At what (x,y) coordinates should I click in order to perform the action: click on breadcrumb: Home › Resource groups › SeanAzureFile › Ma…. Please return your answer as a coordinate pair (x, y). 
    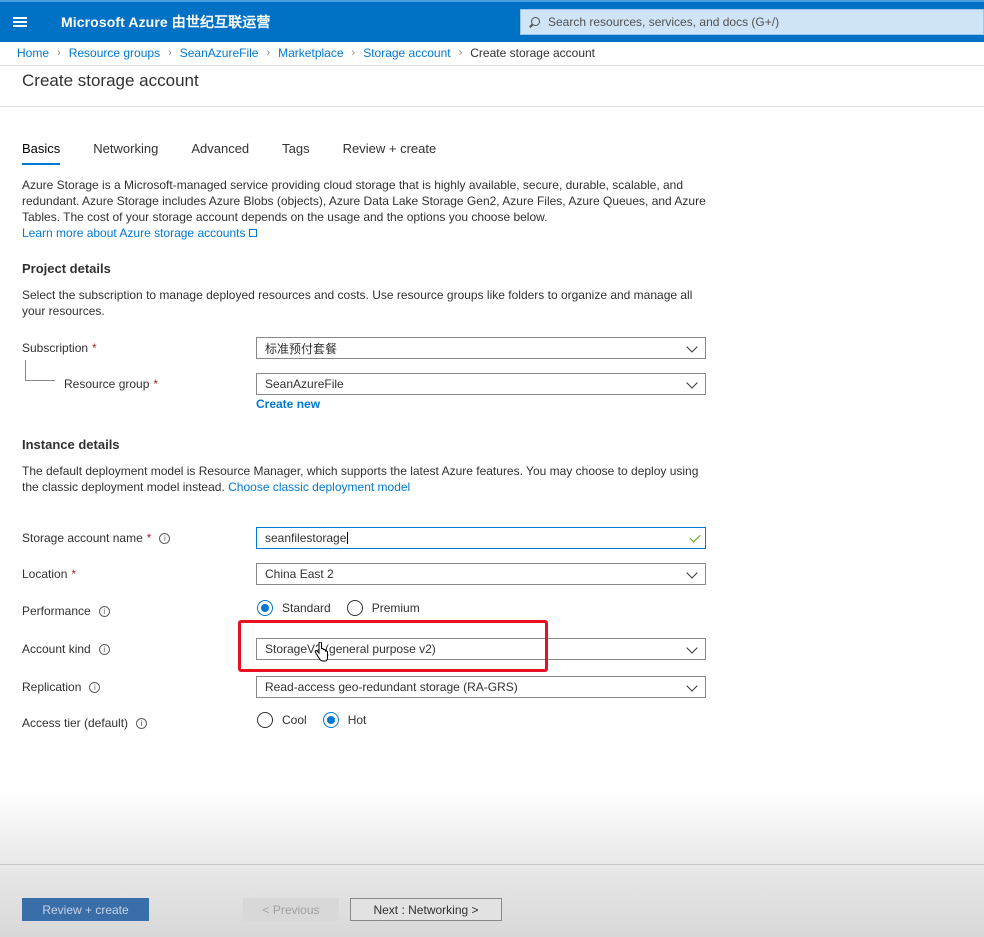
    Looking at the image, I should click on (306, 53).